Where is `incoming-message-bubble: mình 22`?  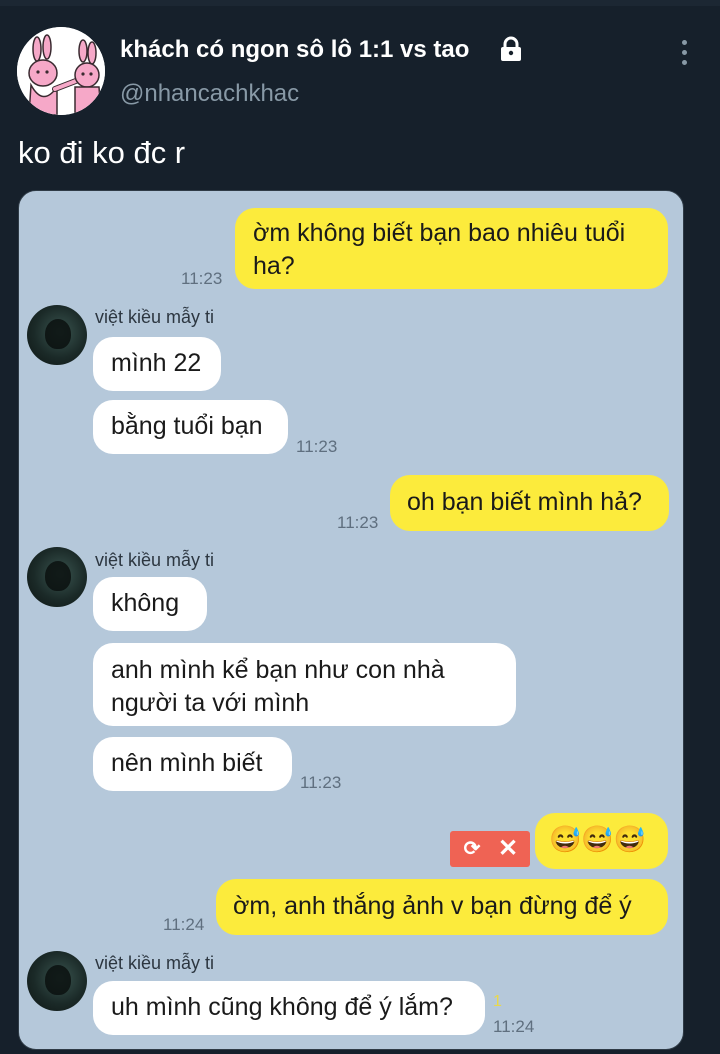 incoming-message-bubble: mình 22 is located at coordinates (157, 364).